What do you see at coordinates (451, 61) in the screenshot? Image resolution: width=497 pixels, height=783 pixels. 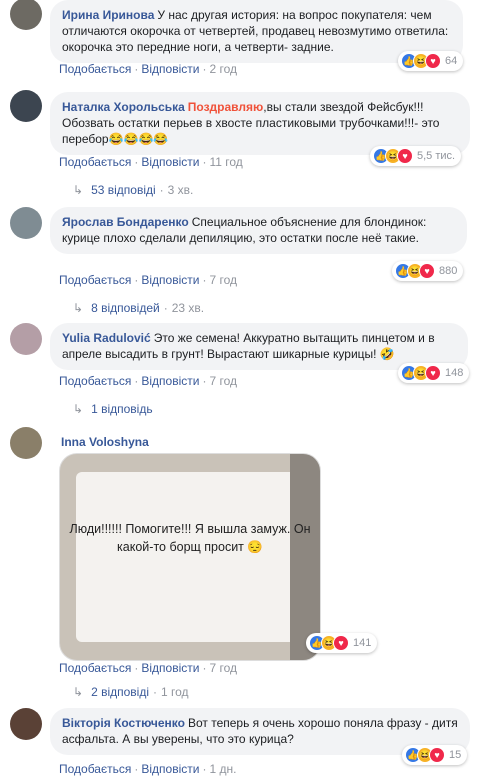 I see `reaction-count: 64` at bounding box center [451, 61].